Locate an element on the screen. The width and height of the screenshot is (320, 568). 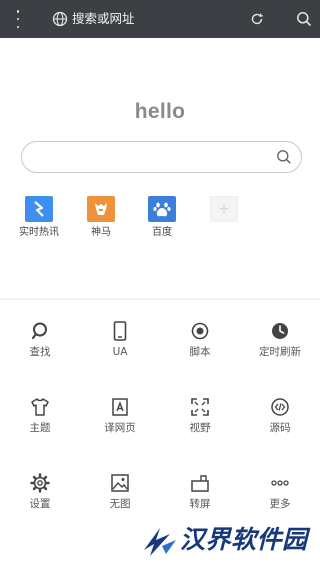
gear-icon is located at coordinates (40, 483).